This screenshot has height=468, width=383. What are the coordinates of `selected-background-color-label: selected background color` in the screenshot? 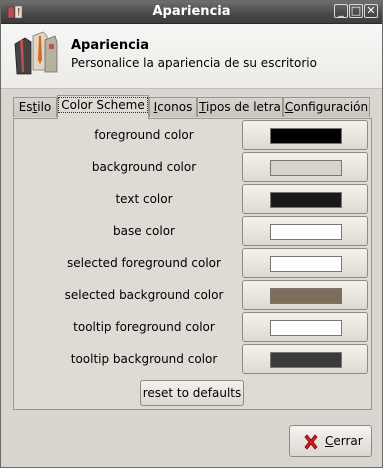 It's located at (144, 295).